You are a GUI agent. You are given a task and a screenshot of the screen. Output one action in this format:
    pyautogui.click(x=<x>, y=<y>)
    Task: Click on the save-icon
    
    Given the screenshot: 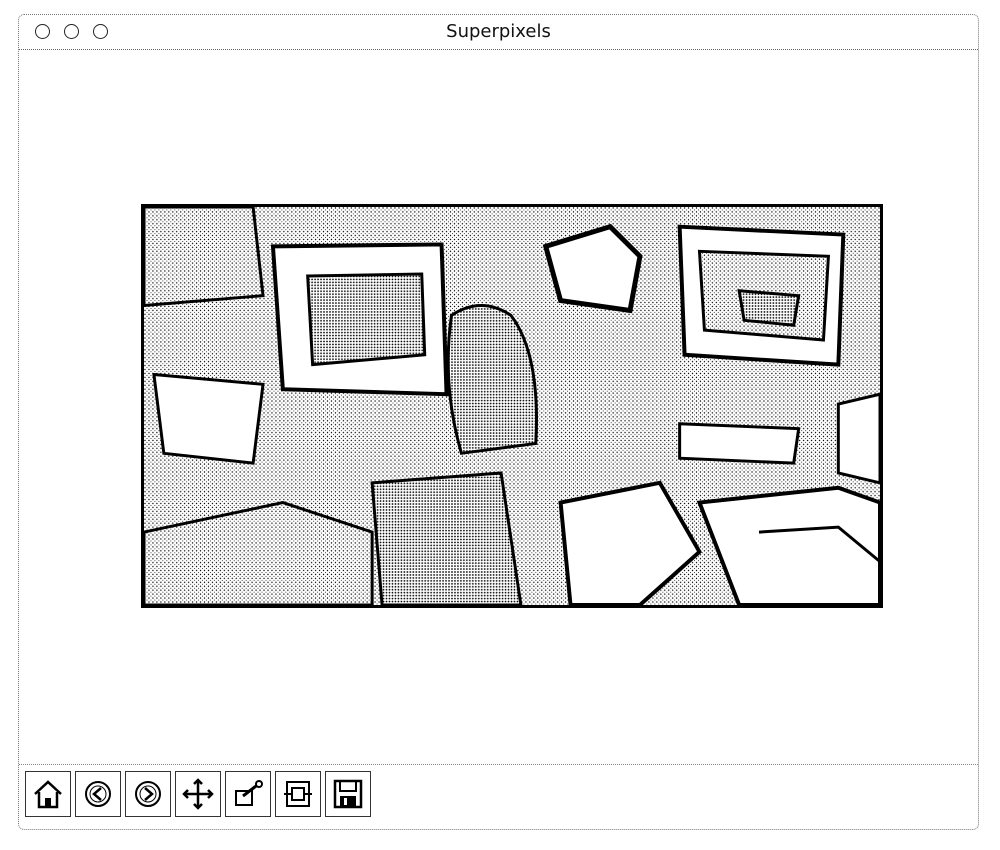 What is the action you would take?
    pyautogui.click(x=348, y=794)
    